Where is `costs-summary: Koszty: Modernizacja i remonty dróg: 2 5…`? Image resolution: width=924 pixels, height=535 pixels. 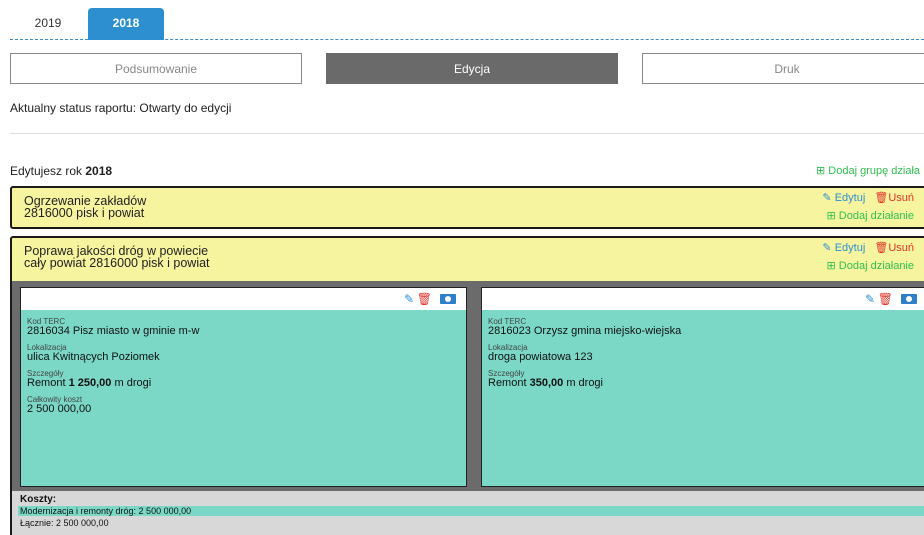 costs-summary: Koszty: Modernizacja i remonty dróg: 2 5… is located at coordinates (468, 513).